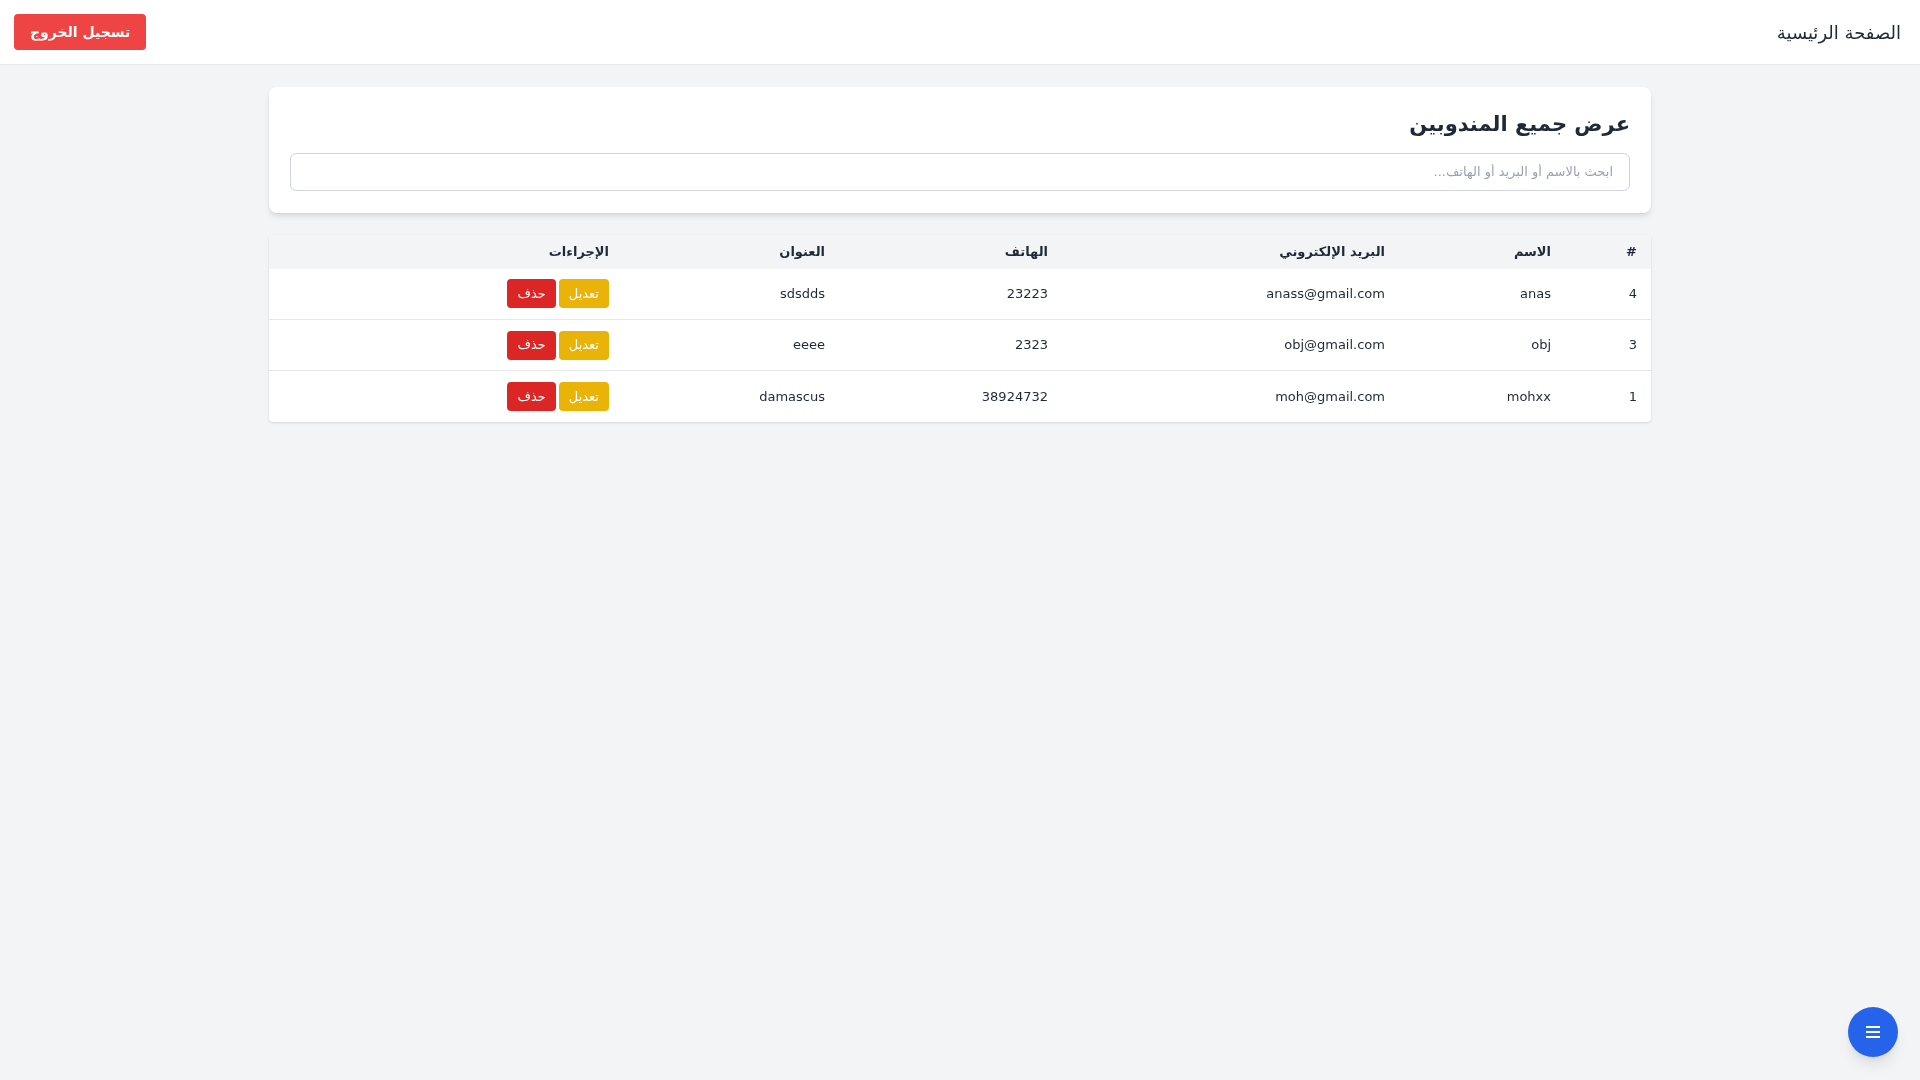 Image resolution: width=1920 pixels, height=1080 pixels. What do you see at coordinates (1535, 293) in the screenshot?
I see `table-cell: anas` at bounding box center [1535, 293].